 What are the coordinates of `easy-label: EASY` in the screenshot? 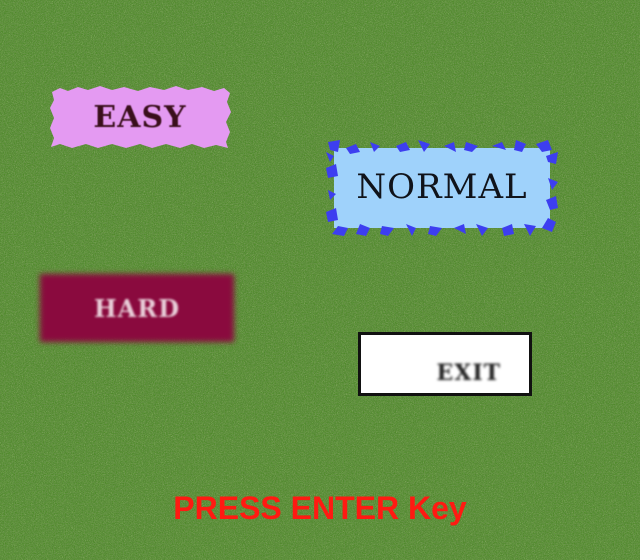 It's located at (140, 117).